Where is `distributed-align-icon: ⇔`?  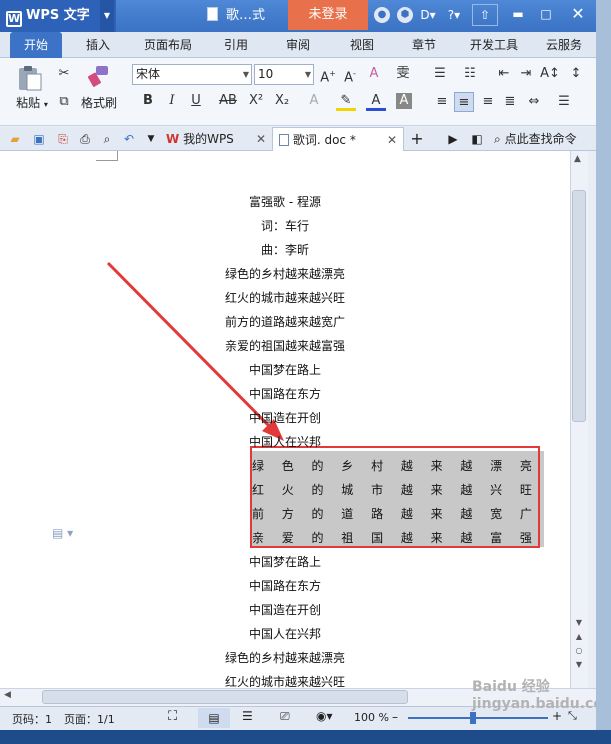 distributed-align-icon: ⇔ is located at coordinates (534, 102).